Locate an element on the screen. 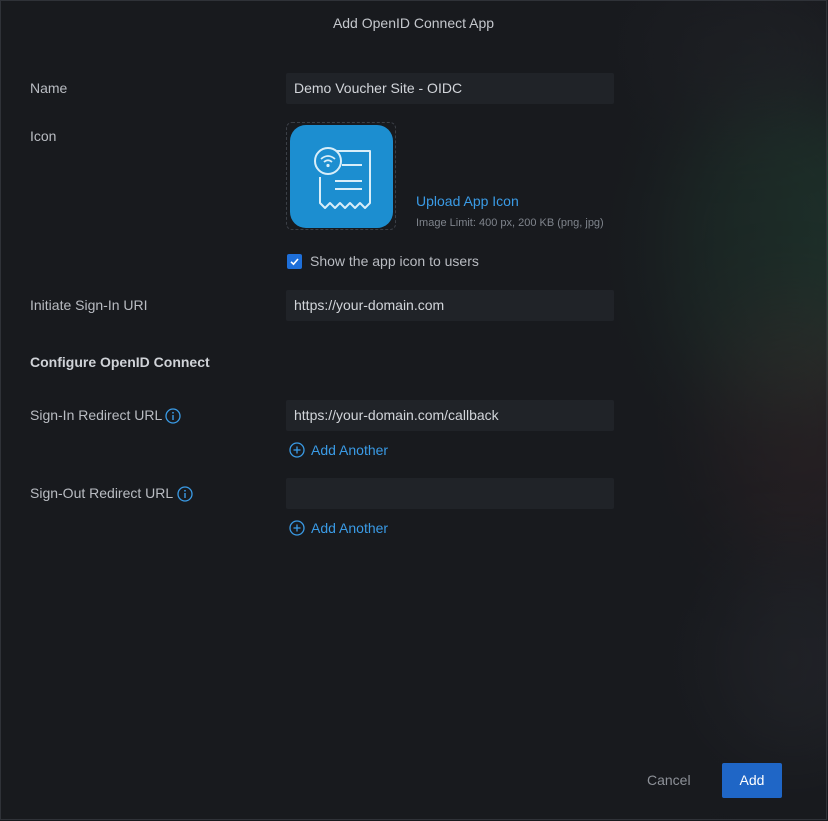 The height and width of the screenshot is (821, 828). initiate-signin-input: https://your-domain.com is located at coordinates (450, 305).